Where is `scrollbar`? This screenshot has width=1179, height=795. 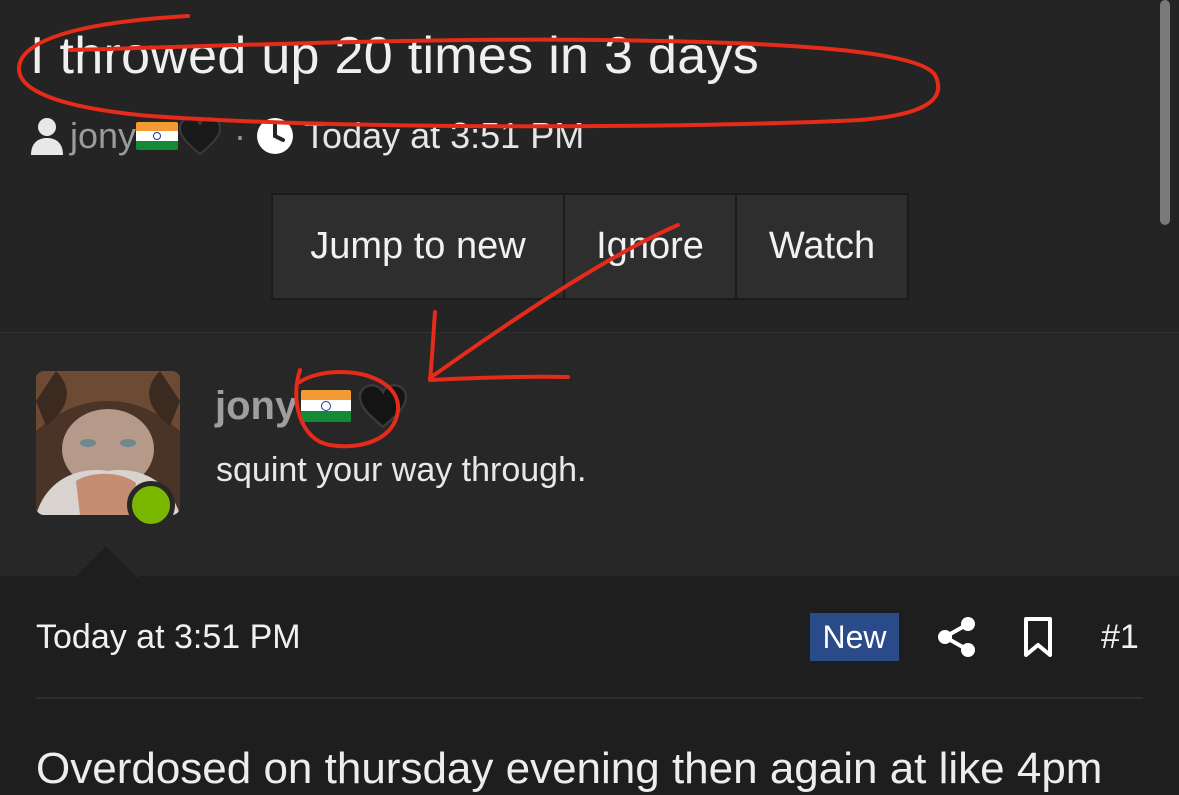 scrollbar is located at coordinates (1165, 112).